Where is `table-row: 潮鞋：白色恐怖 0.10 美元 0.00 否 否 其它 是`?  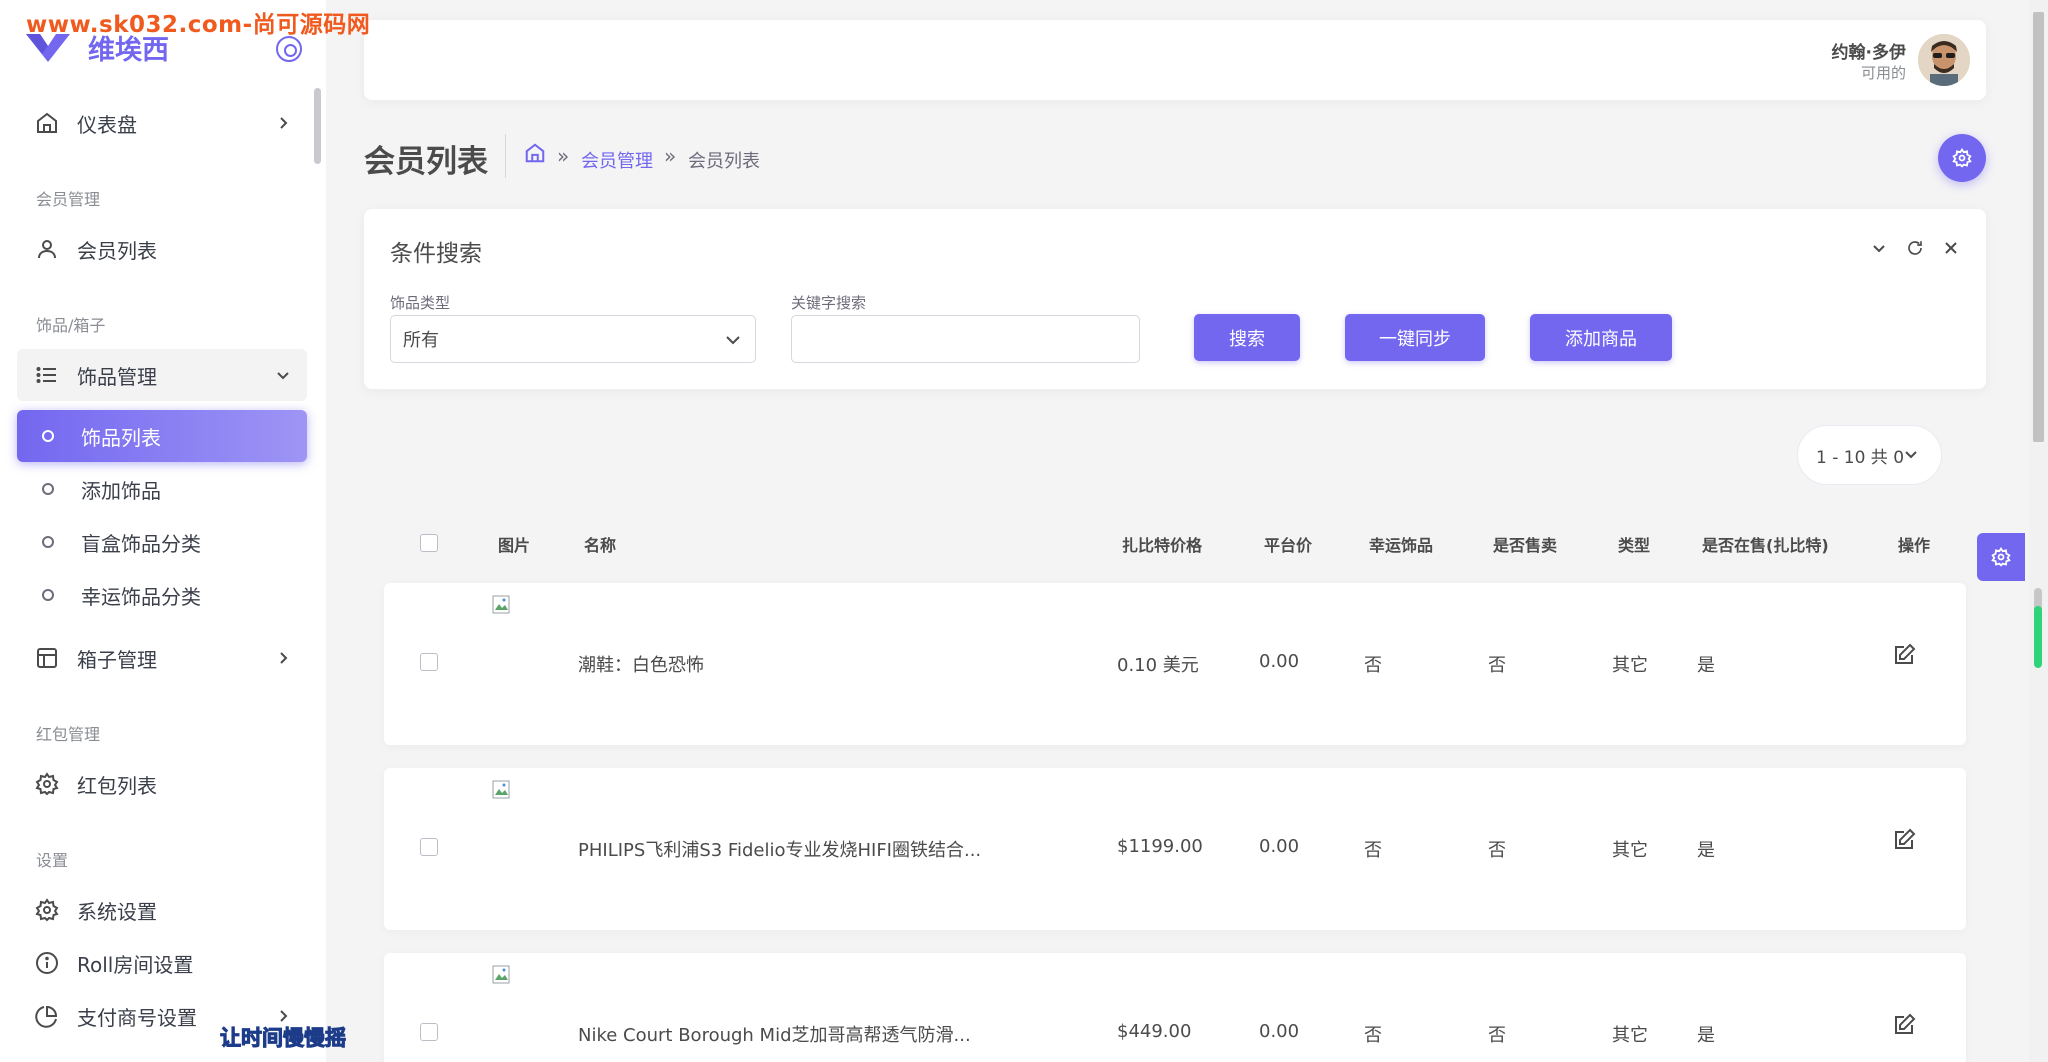 table-row: 潮鞋：白色恐怖 0.10 美元 0.00 否 否 其它 是 is located at coordinates (1175, 664).